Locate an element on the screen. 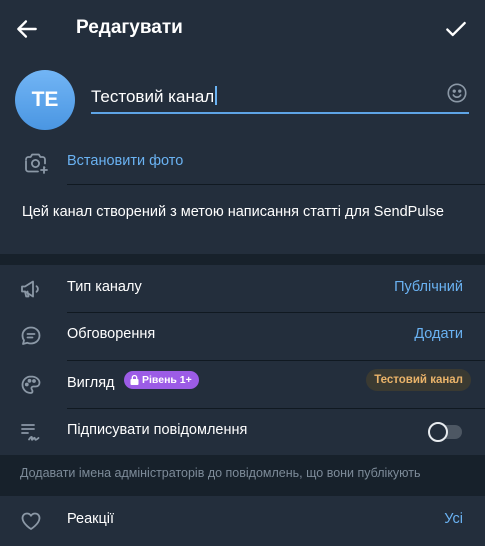 The height and width of the screenshot is (546, 485). sign-messages-label: Підписувати повідомлення is located at coordinates (157, 430).